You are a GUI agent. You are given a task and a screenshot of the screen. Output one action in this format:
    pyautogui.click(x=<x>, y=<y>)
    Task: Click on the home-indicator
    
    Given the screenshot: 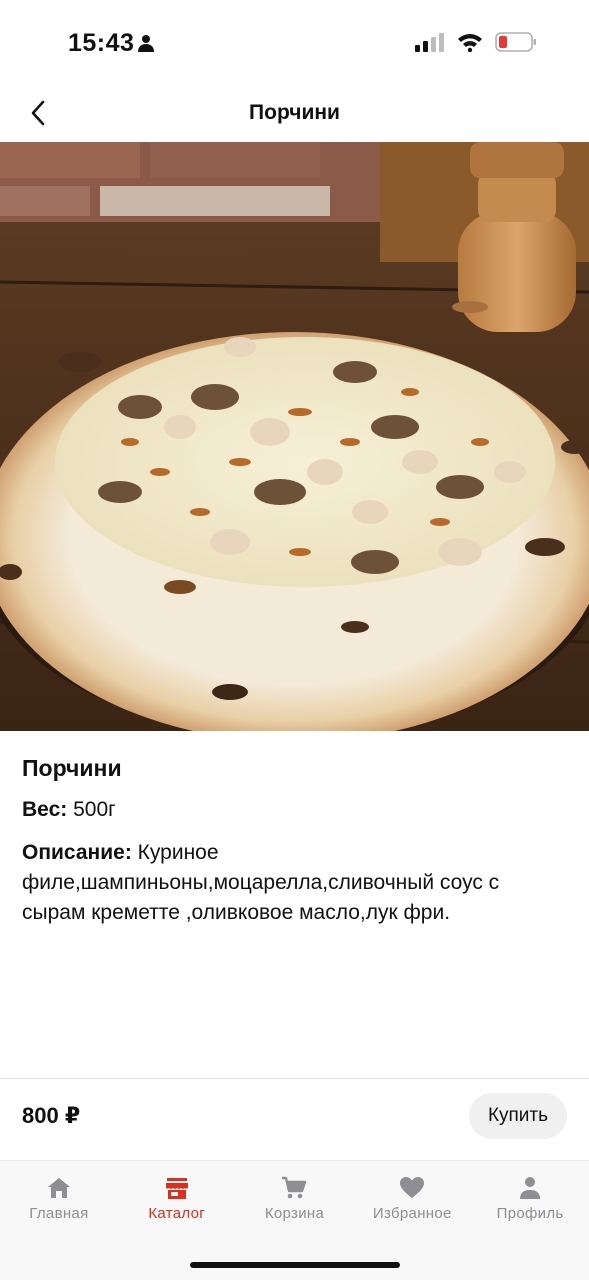 What is the action you would take?
    pyautogui.click(x=295, y=1265)
    